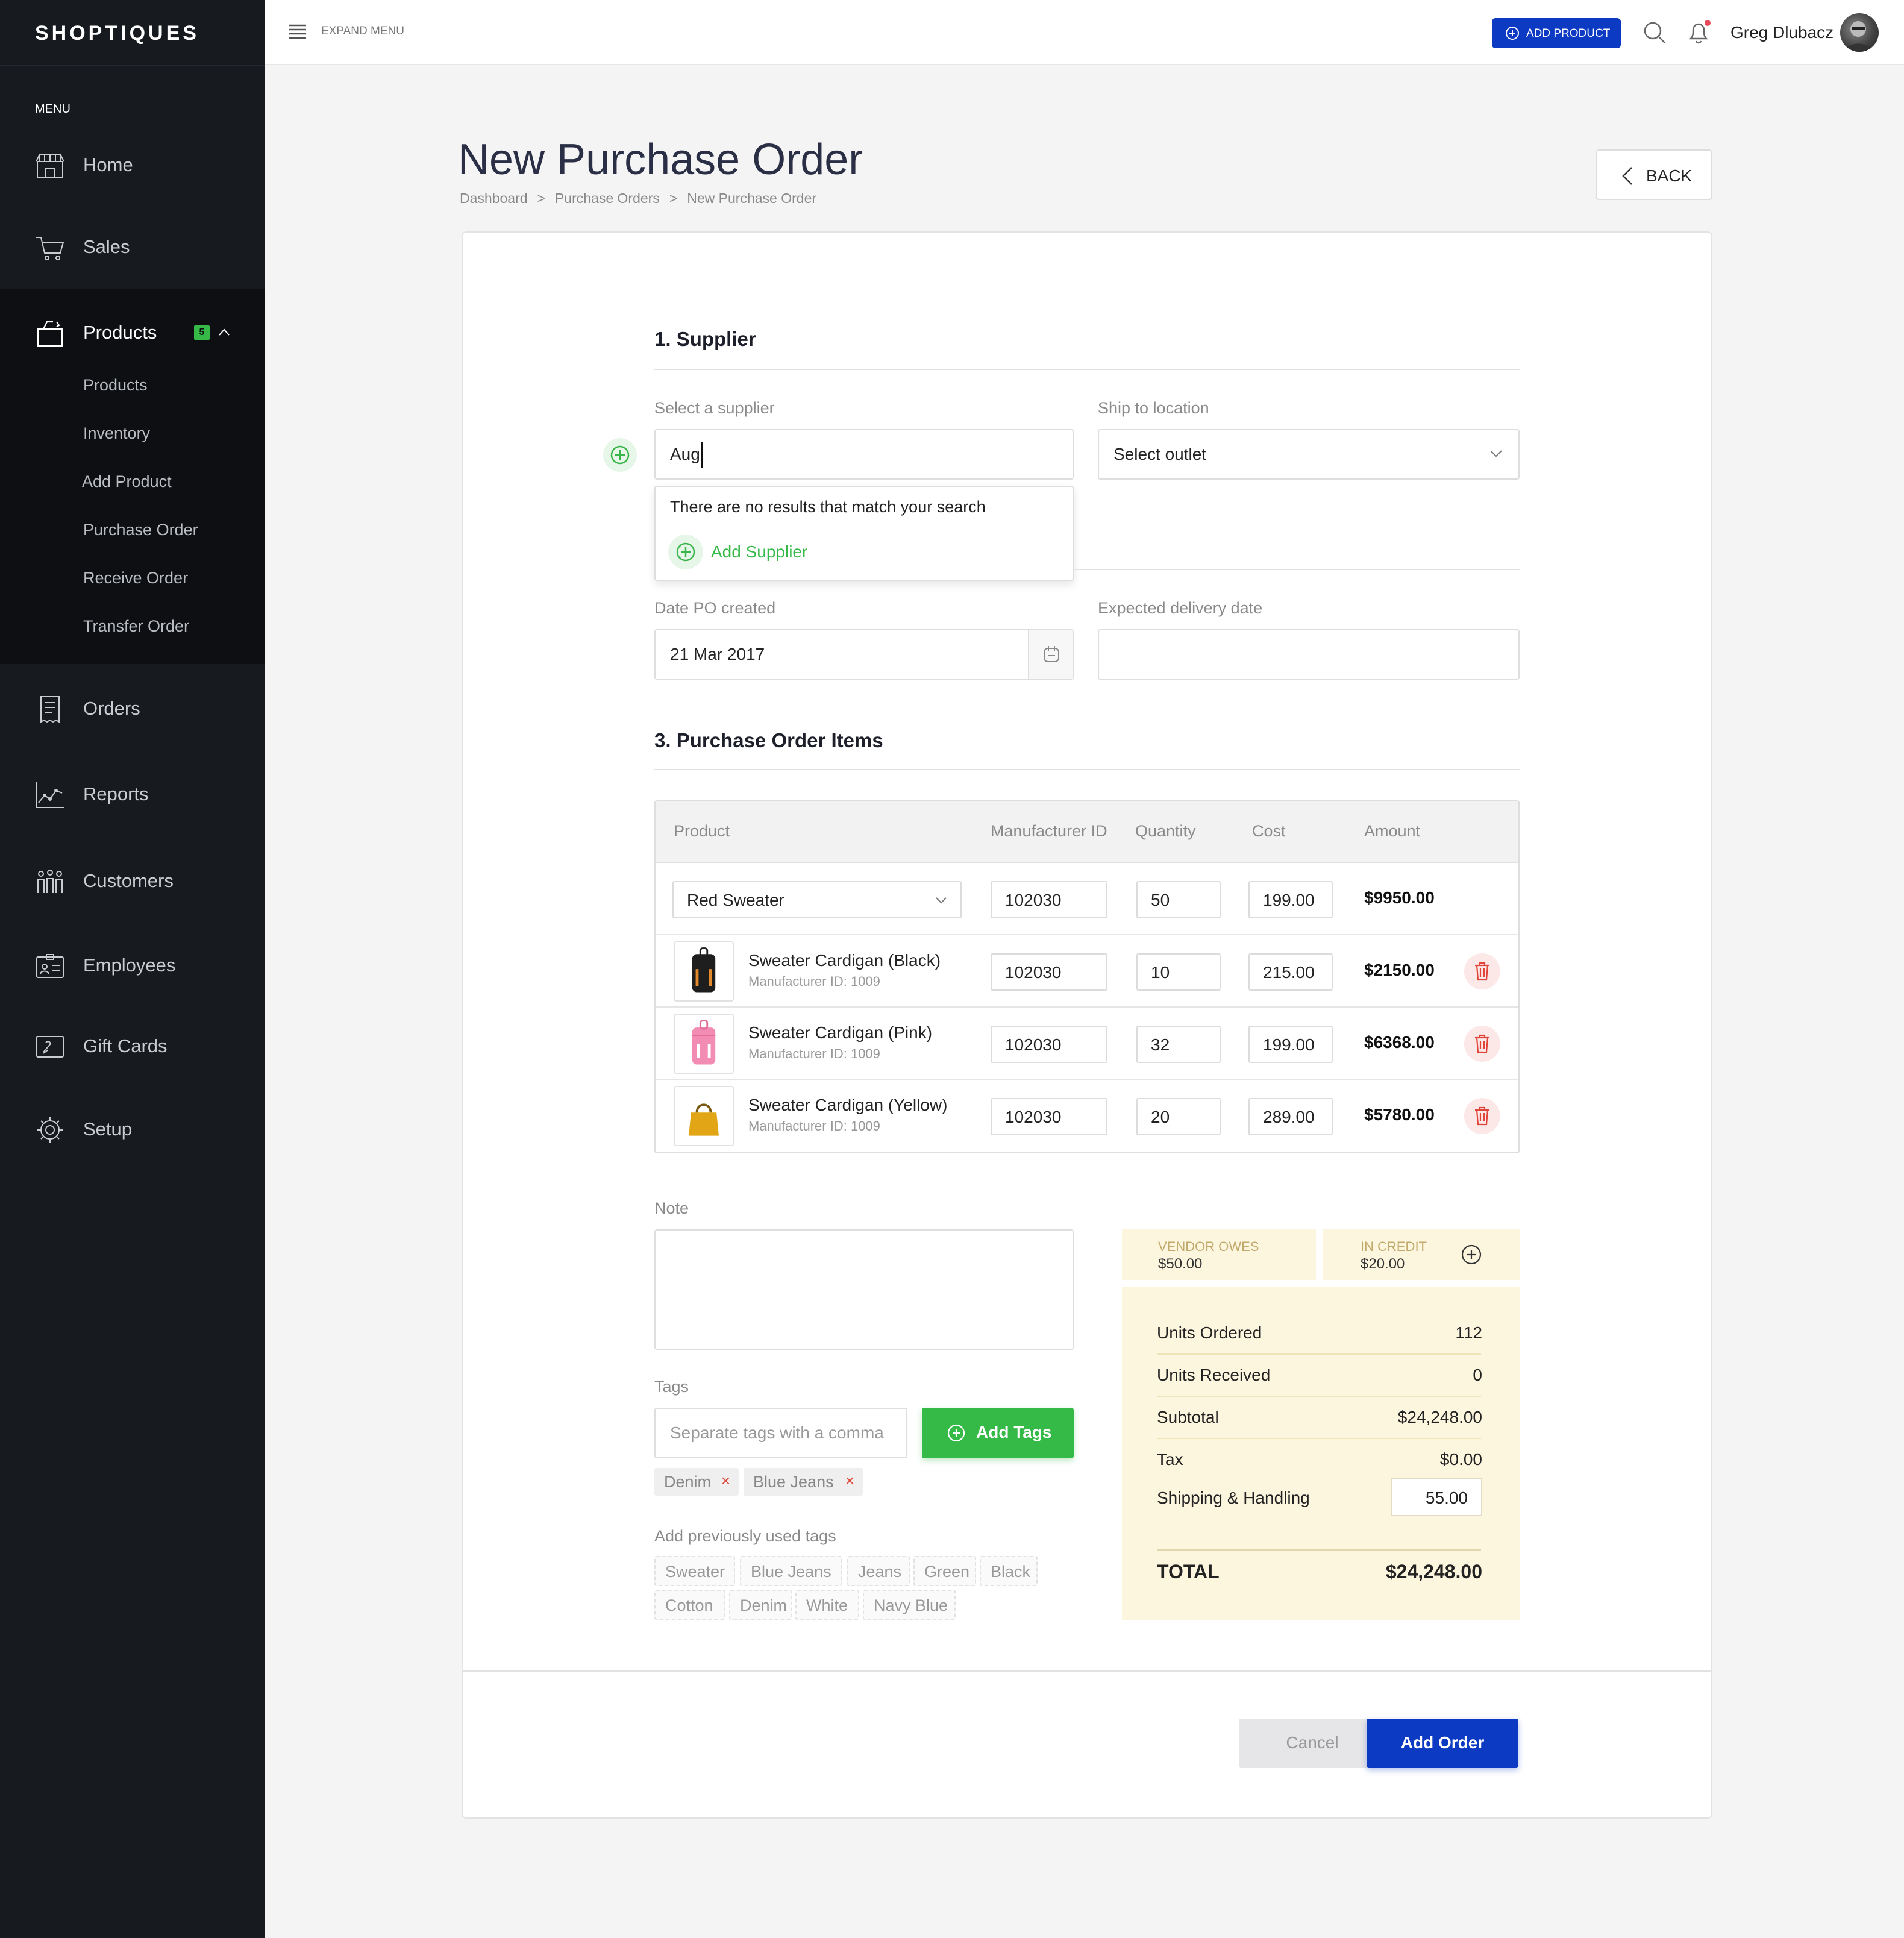 This screenshot has width=1904, height=1938. Describe the element at coordinates (671, 1387) in the screenshot. I see `tags-label: Tags` at that location.